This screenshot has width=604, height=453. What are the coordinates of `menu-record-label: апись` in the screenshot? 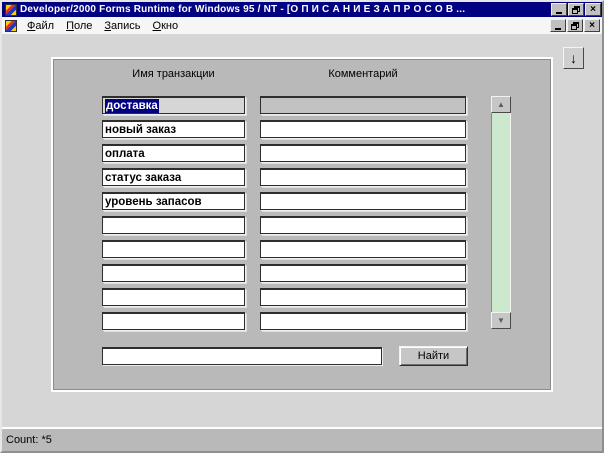 It's located at (126, 25).